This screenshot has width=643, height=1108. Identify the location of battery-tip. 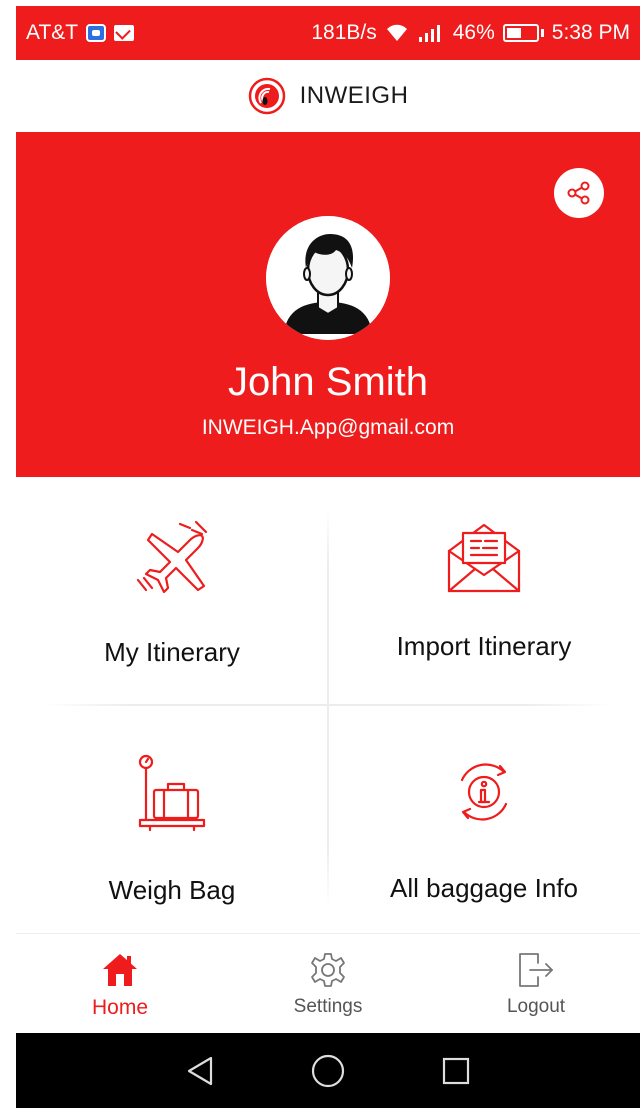
(542, 33).